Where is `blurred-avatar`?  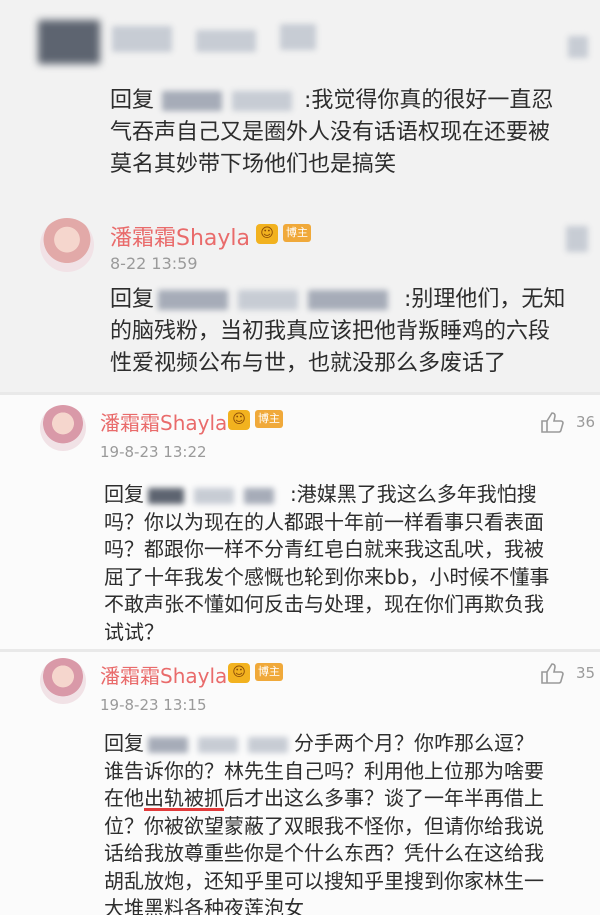 blurred-avatar is located at coordinates (69, 42).